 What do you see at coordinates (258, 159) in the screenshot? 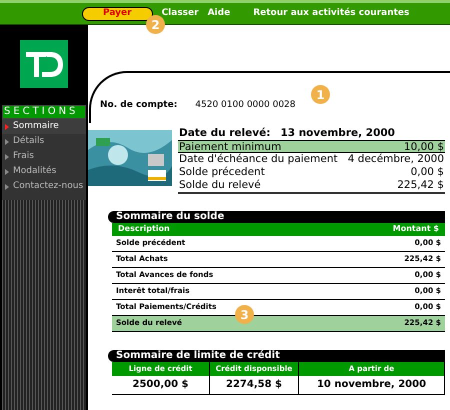
I see `statement-label: Date d'échéance du paiement` at bounding box center [258, 159].